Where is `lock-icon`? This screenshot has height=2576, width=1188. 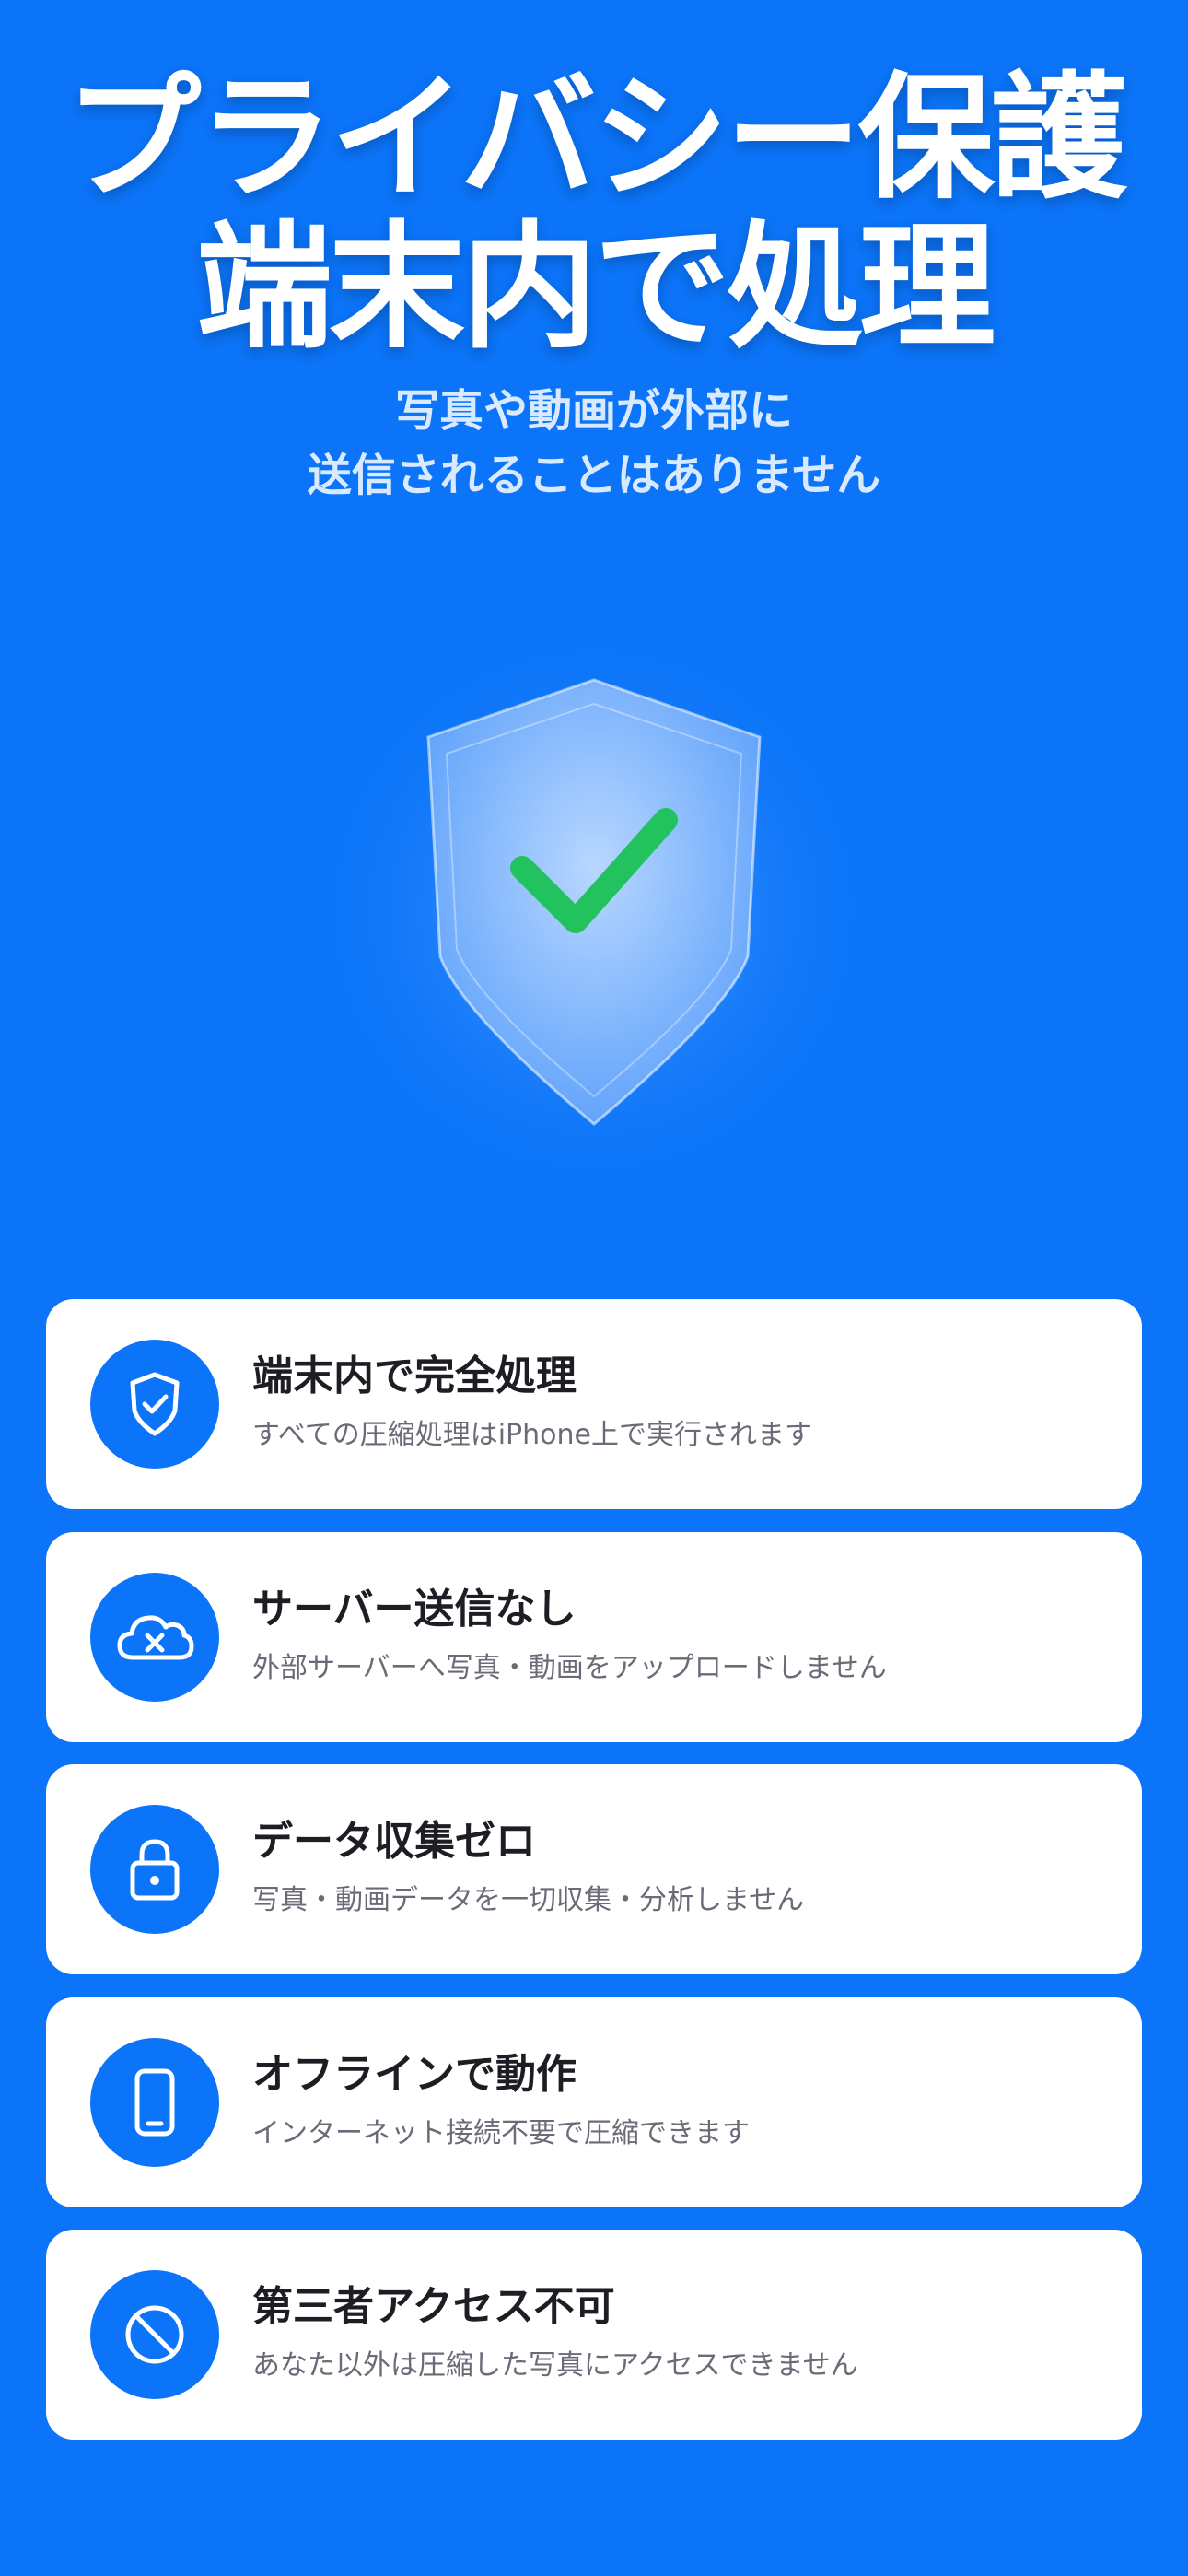 lock-icon is located at coordinates (154, 1869).